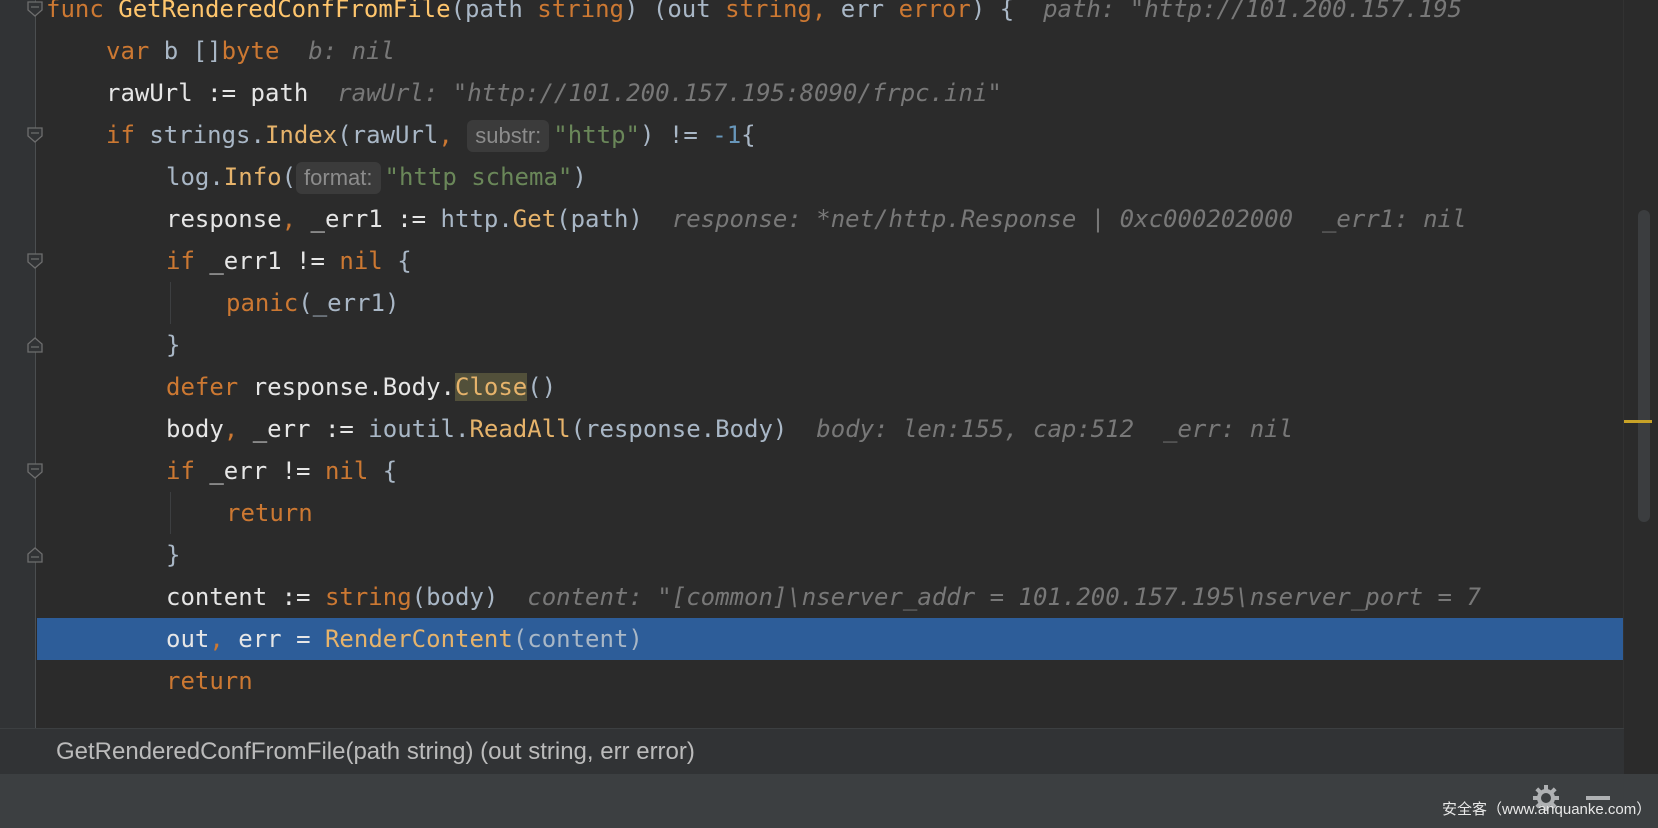  I want to click on code-token: out, so click(188, 639).